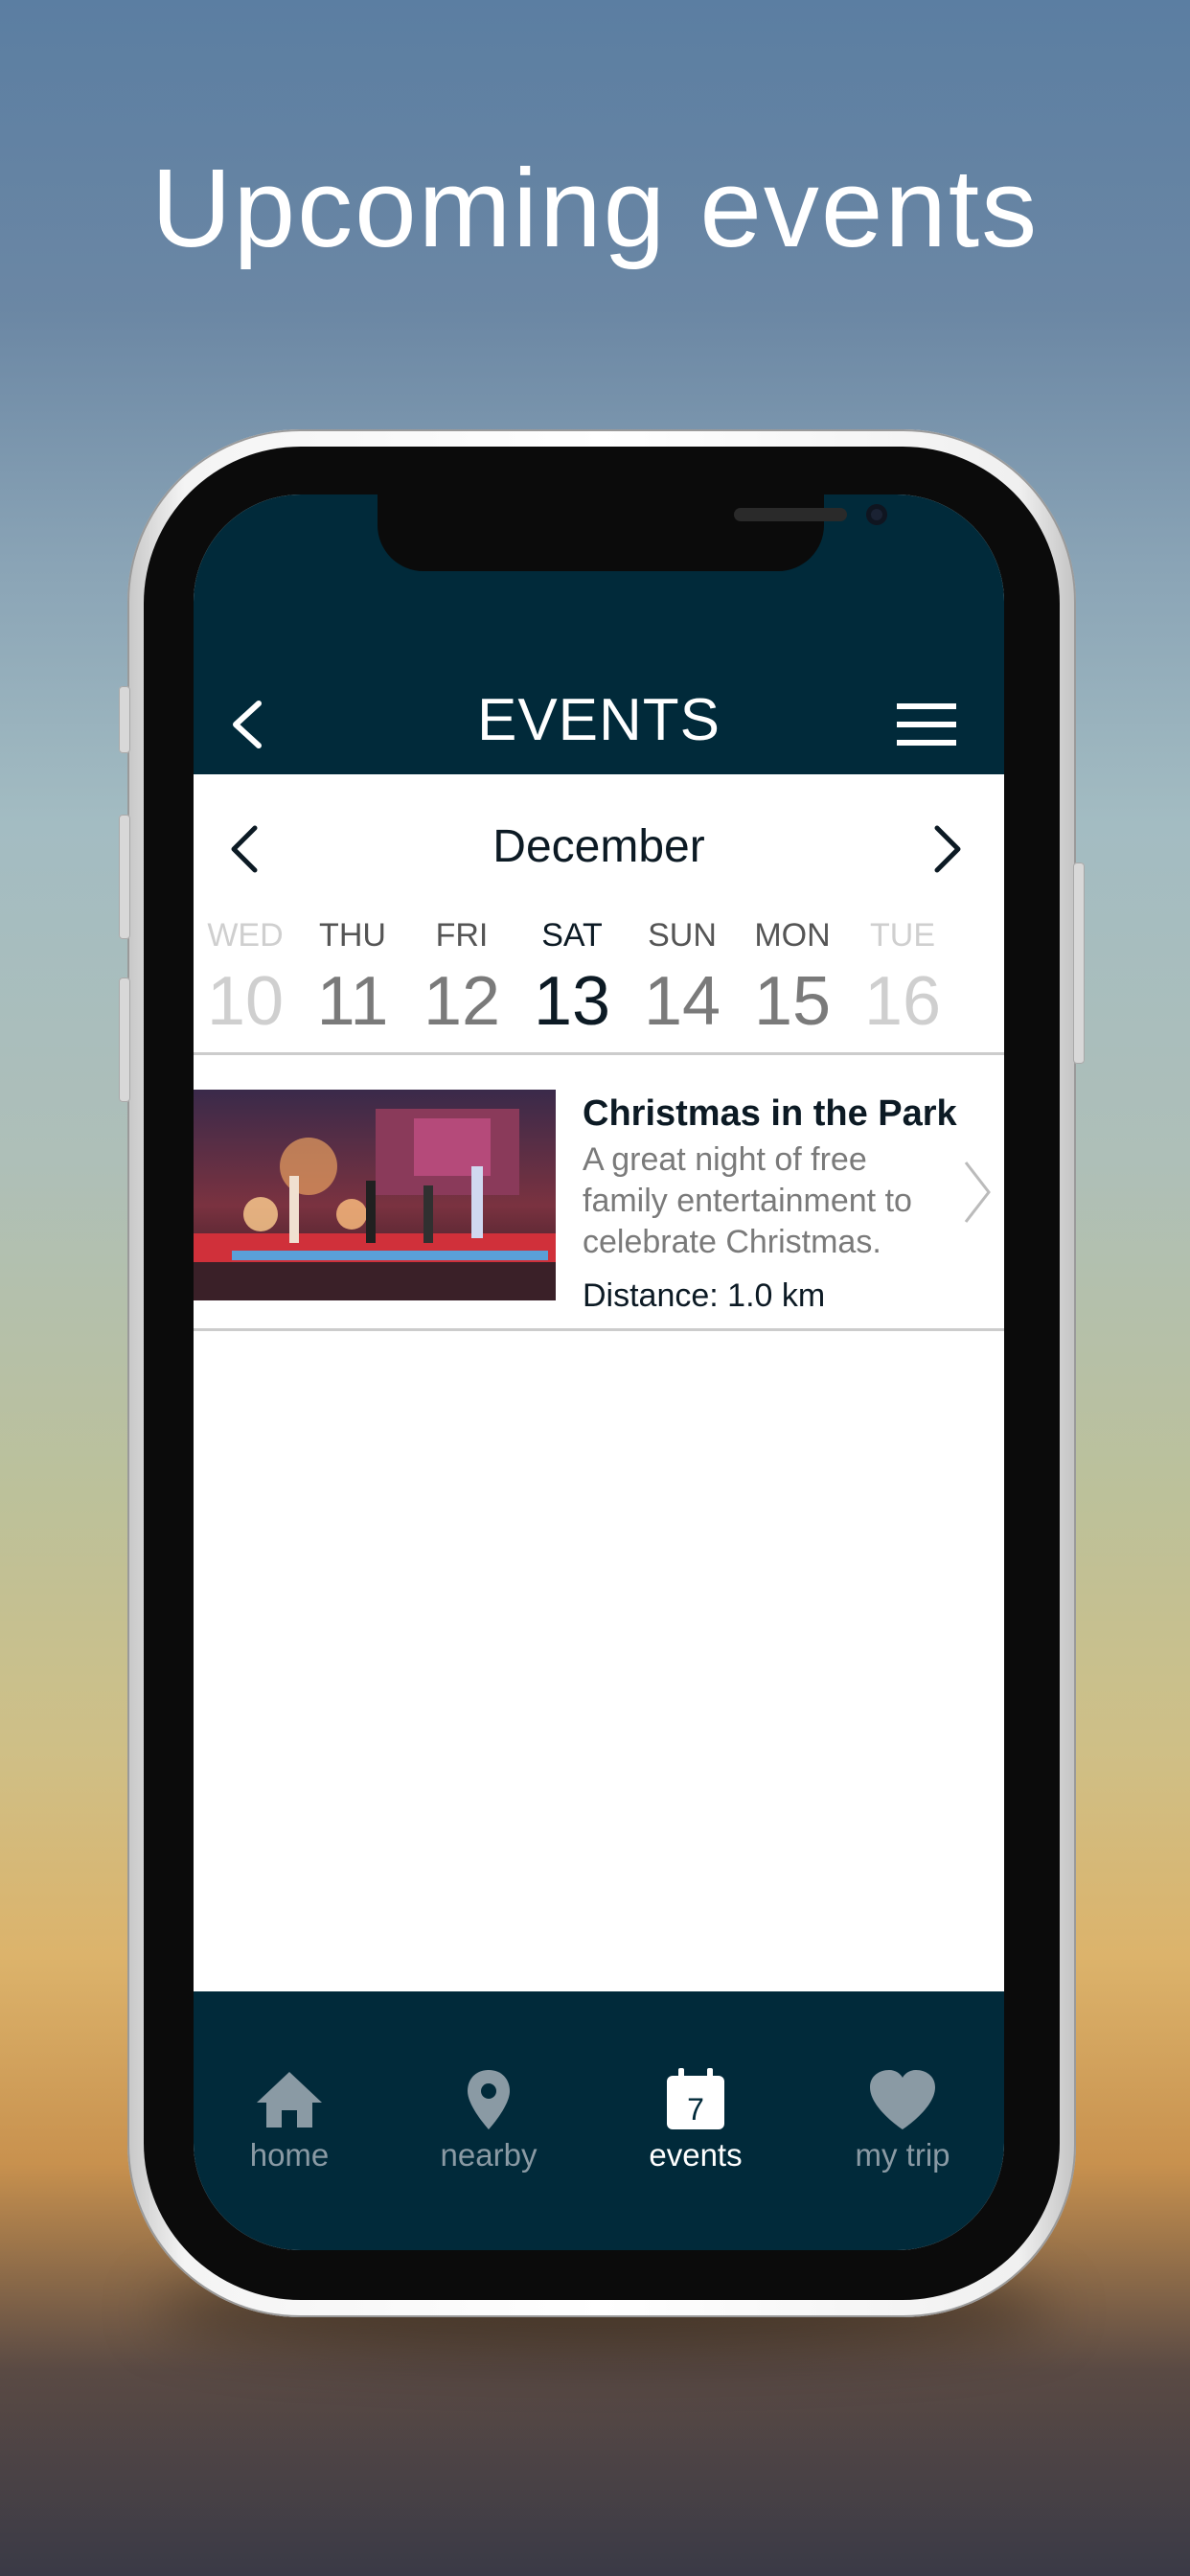 This screenshot has width=1190, height=2576. I want to click on tab-my-trip: my trip, so click(903, 2120).